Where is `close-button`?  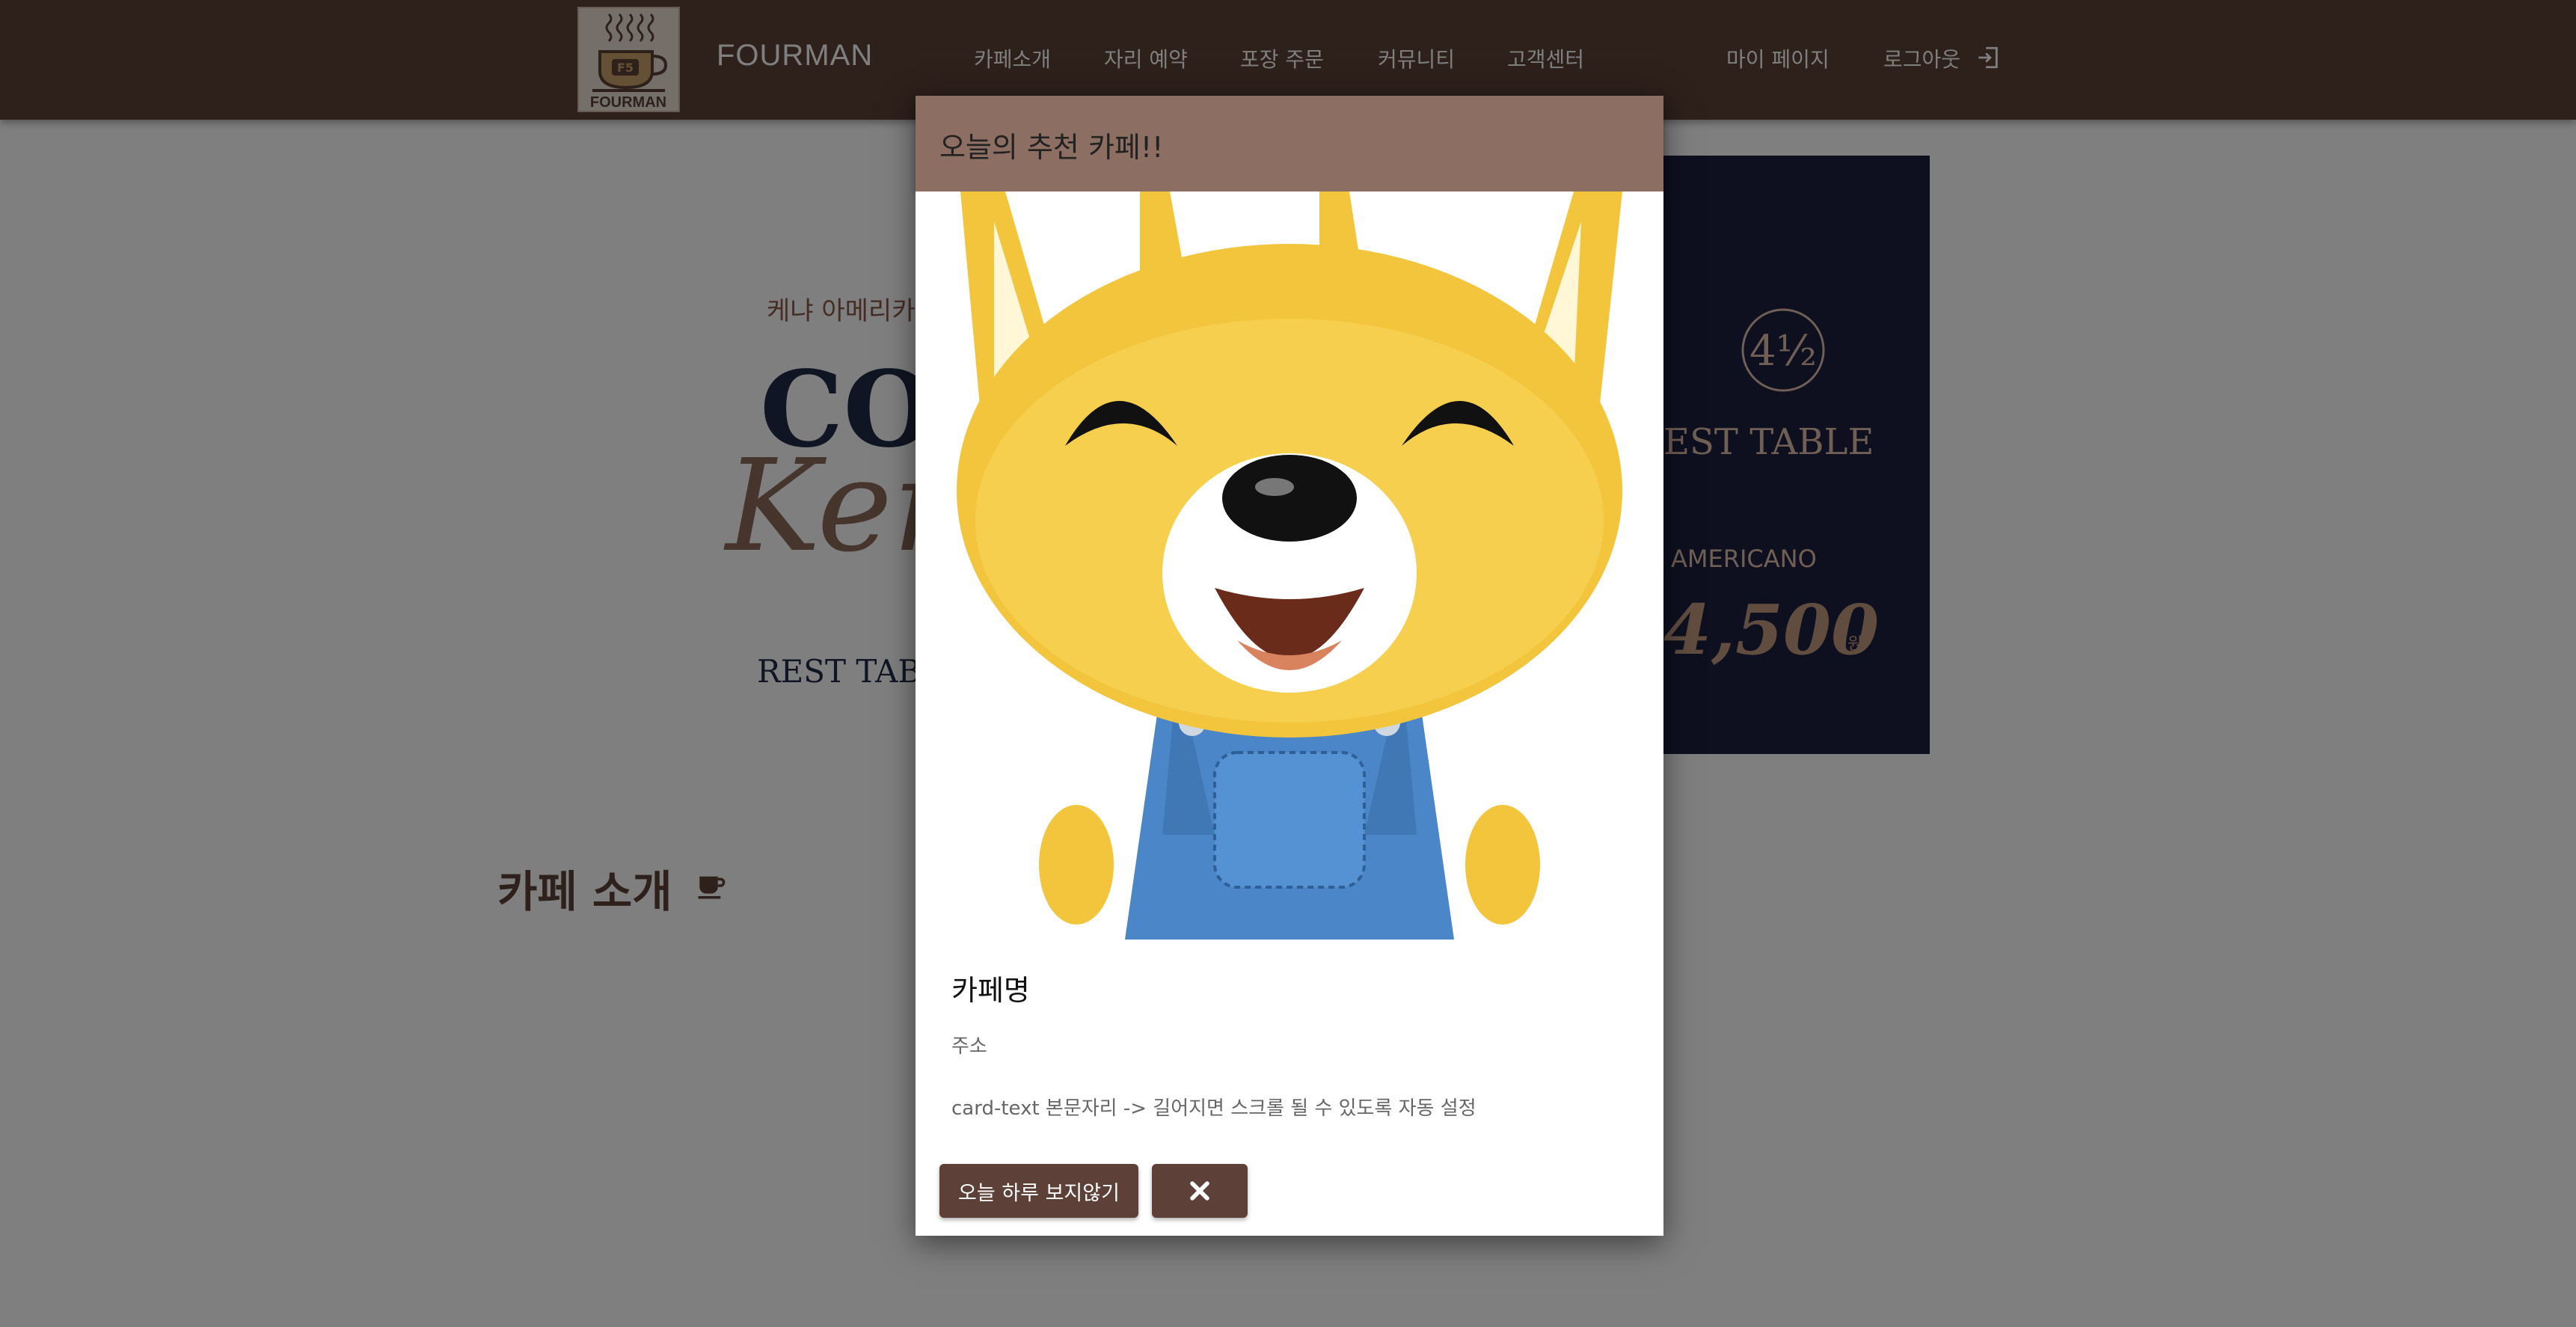 close-button is located at coordinates (1200, 1191).